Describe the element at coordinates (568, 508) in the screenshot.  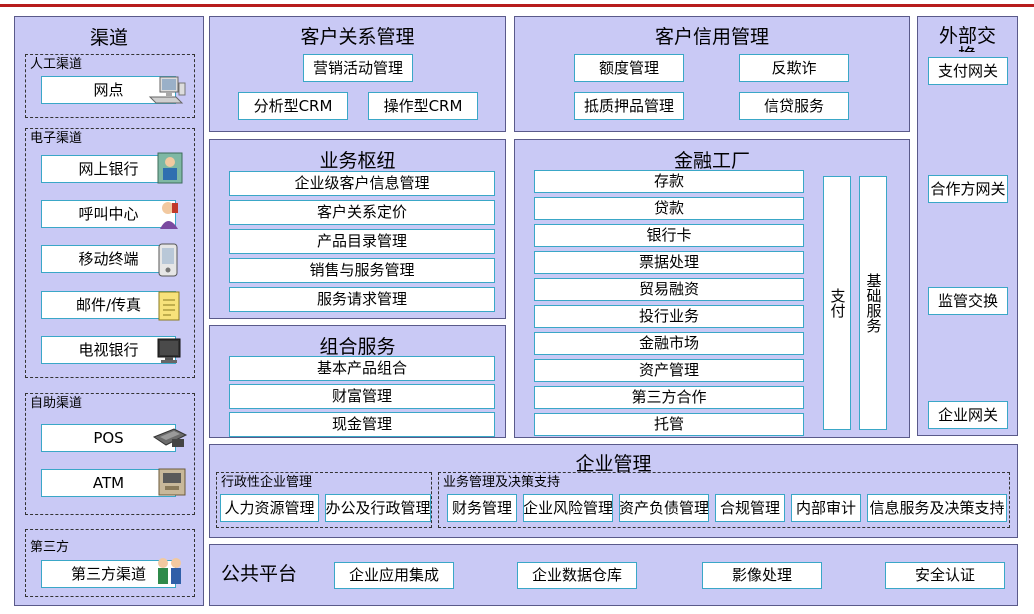
I see `ent-enterprise-risk: 企业风险管理` at that location.